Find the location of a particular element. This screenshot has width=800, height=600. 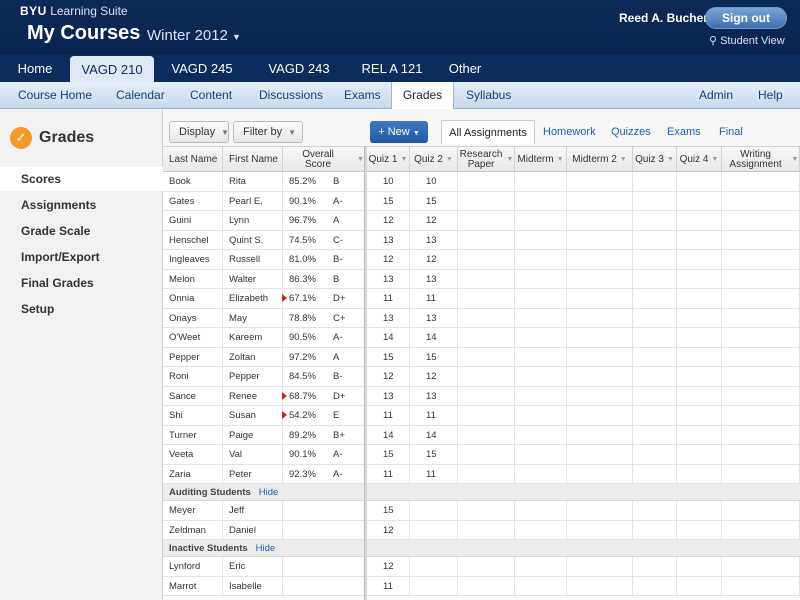

display-dropdown: Display ▼ is located at coordinates (199, 132).